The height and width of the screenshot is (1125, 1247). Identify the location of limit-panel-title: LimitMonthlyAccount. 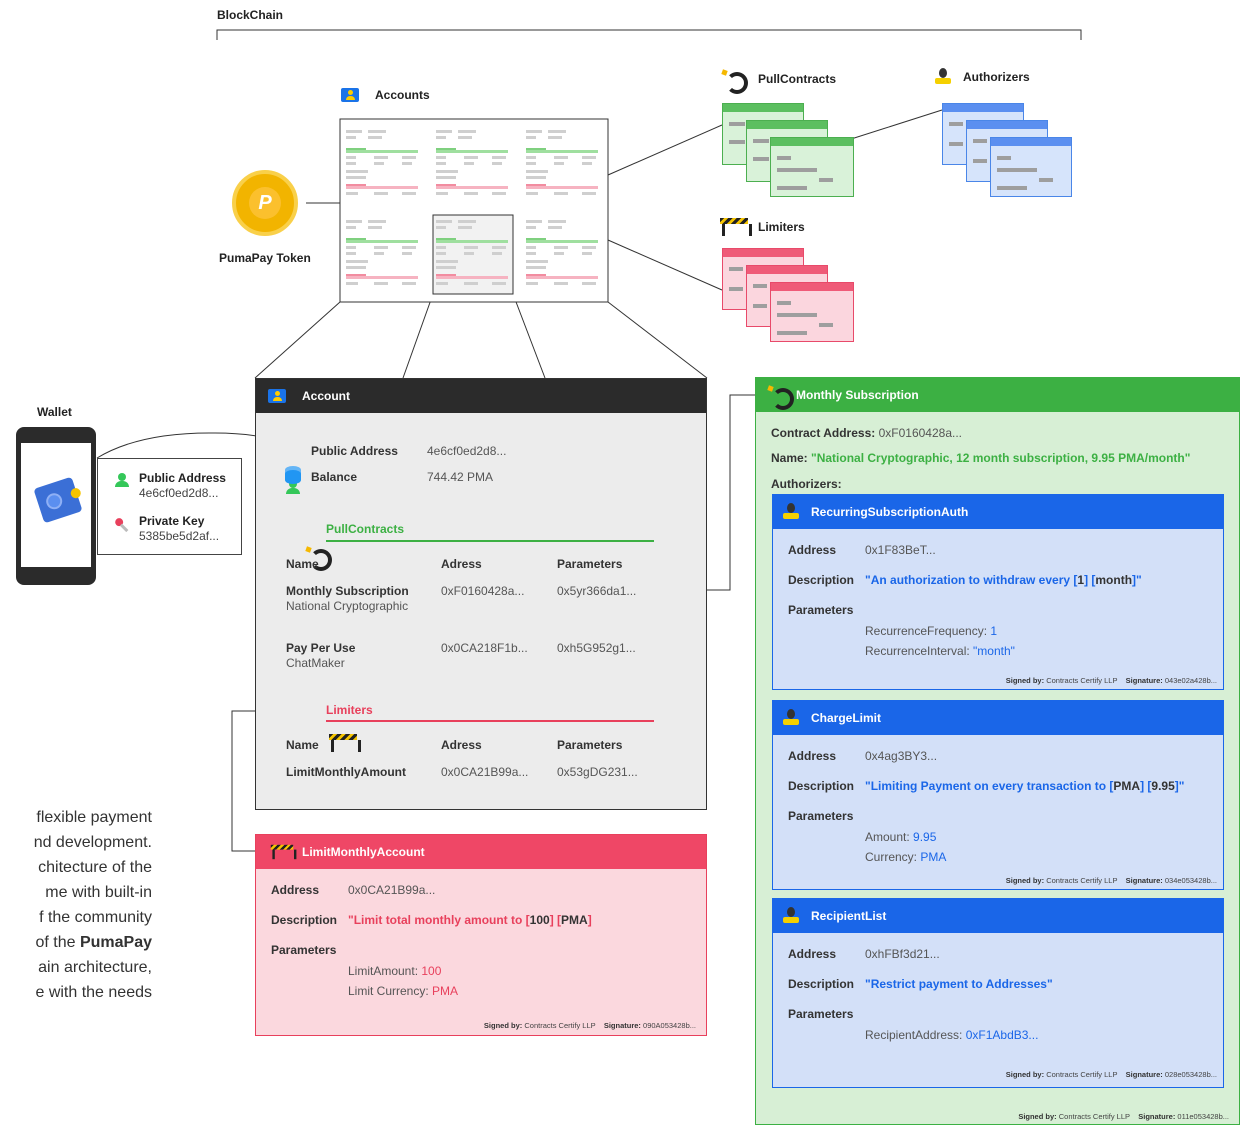
(363, 852).